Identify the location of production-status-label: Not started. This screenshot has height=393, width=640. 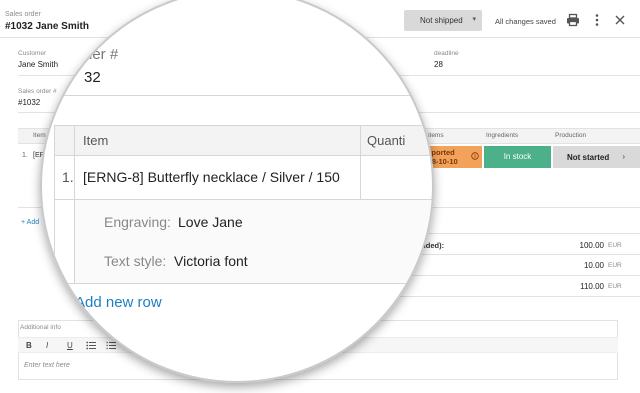
(588, 157).